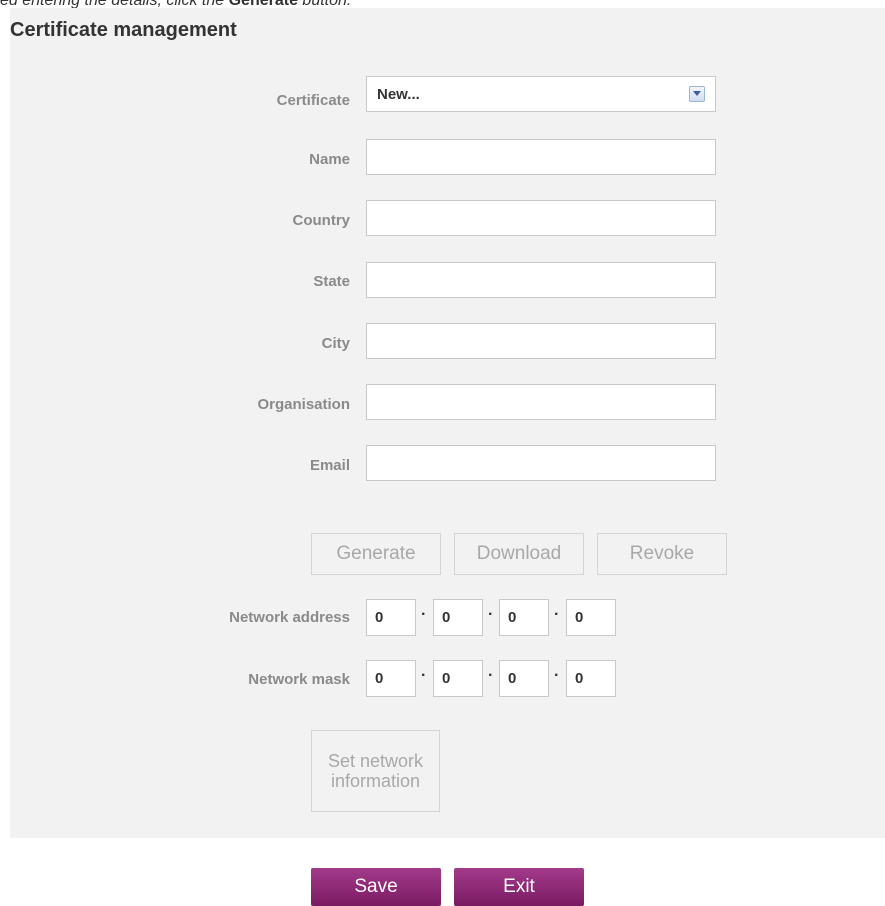 The height and width of the screenshot is (906, 885). What do you see at coordinates (375, 771) in the screenshot?
I see `set-network-information-button: Set network information` at bounding box center [375, 771].